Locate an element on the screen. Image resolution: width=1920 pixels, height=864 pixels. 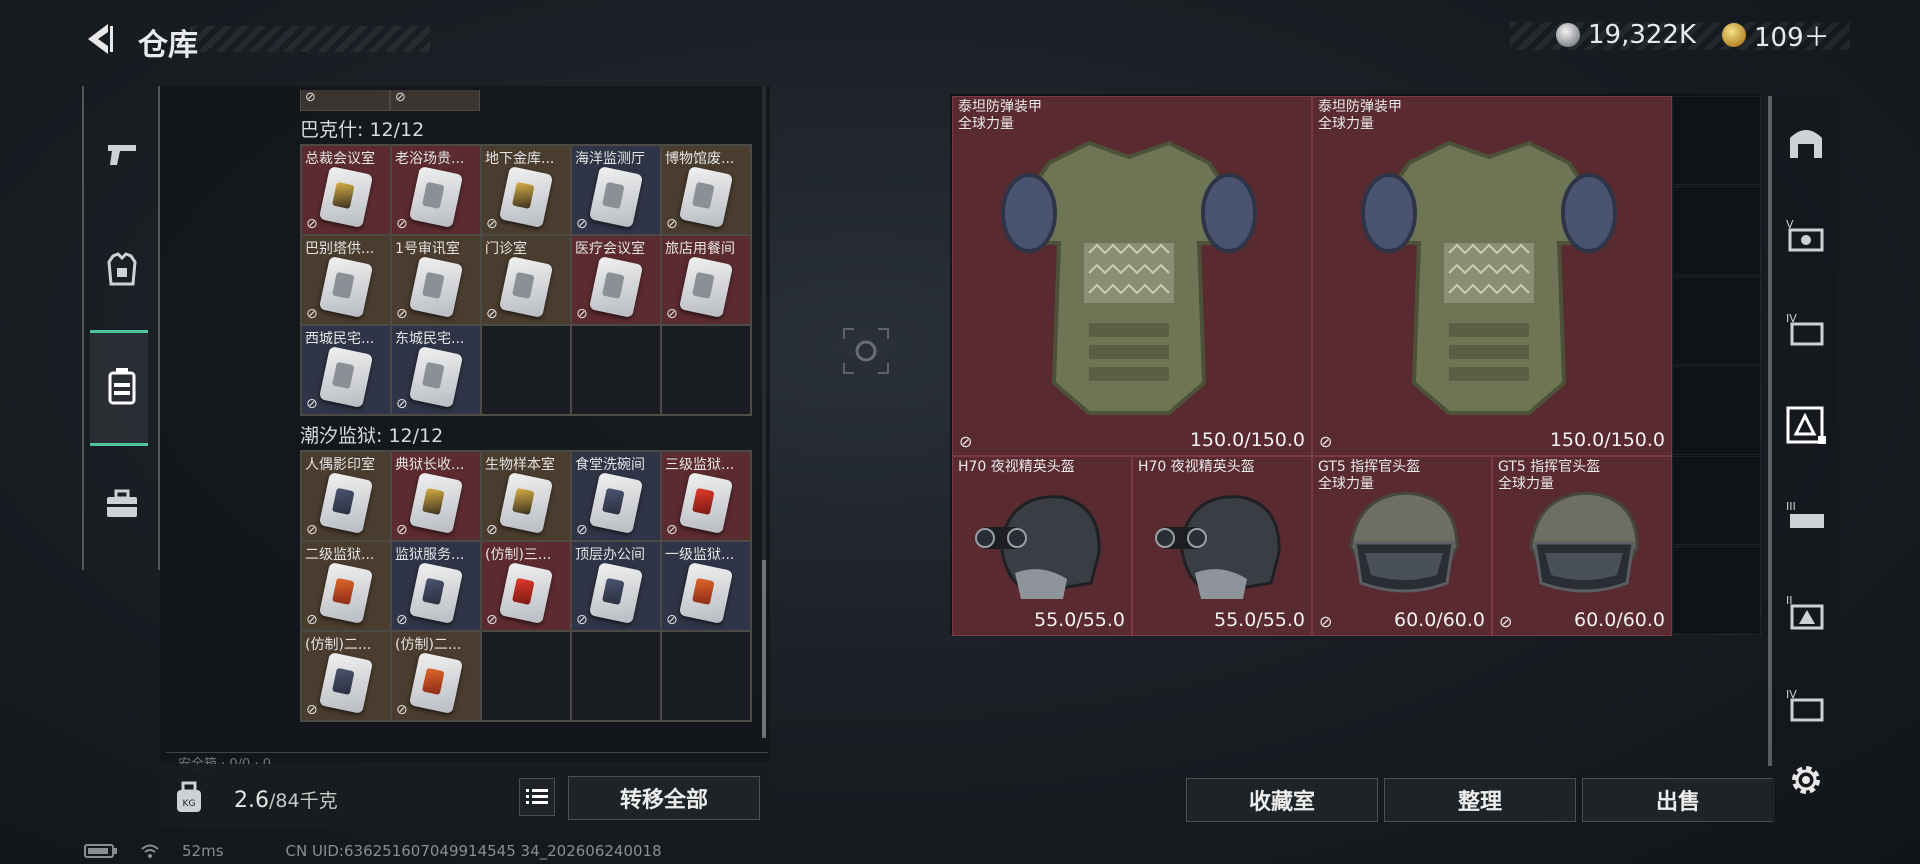
keycard-cell: 门诊室 ⊘ is located at coordinates (526, 280).